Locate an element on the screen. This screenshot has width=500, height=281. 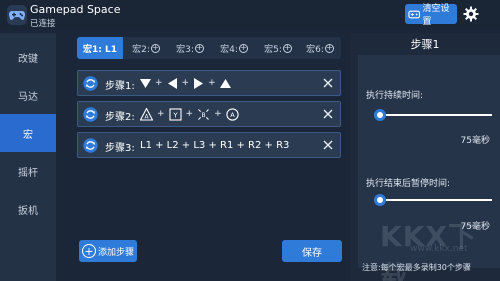
tab-macro-1: 宏1: L1 is located at coordinates (100, 48).